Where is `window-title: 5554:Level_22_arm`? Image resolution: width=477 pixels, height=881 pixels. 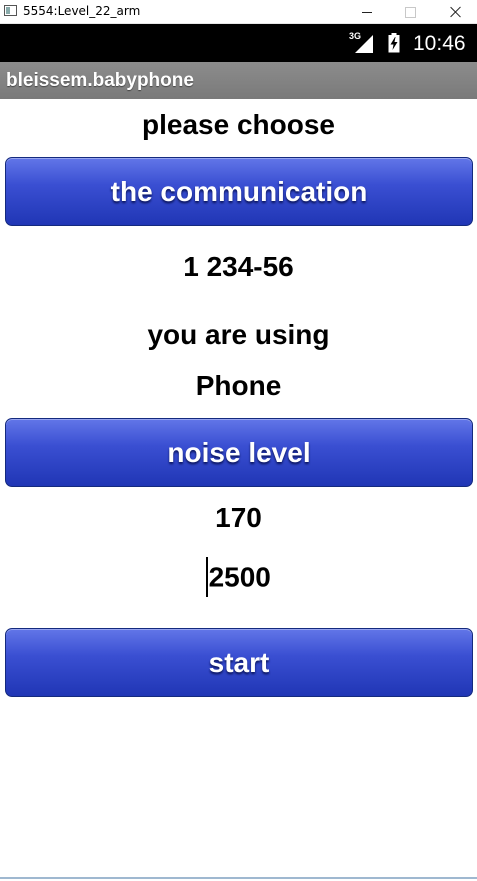
window-title: 5554:Level_22_arm is located at coordinates (82, 11).